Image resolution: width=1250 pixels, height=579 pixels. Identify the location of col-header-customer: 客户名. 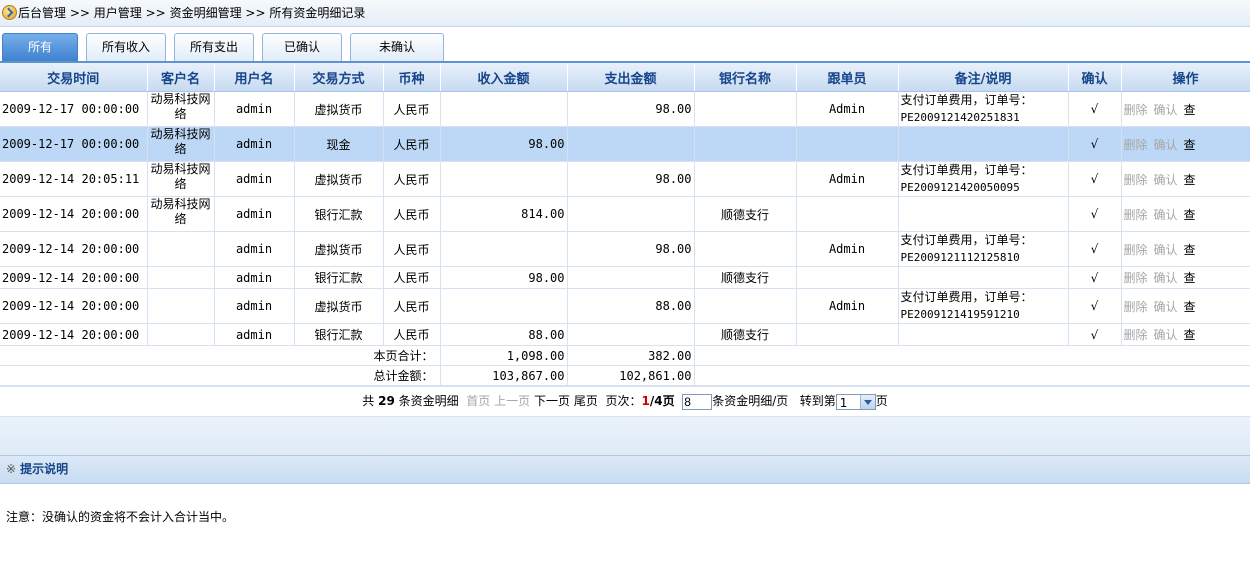
(181, 77).